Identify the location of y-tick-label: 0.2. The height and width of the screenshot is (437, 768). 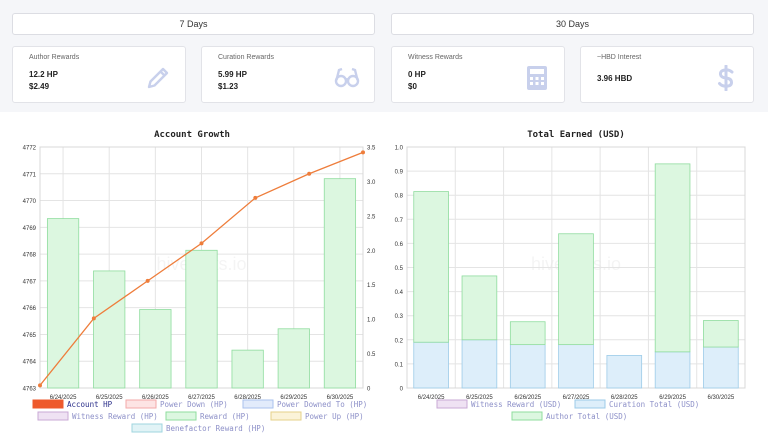
(399, 341).